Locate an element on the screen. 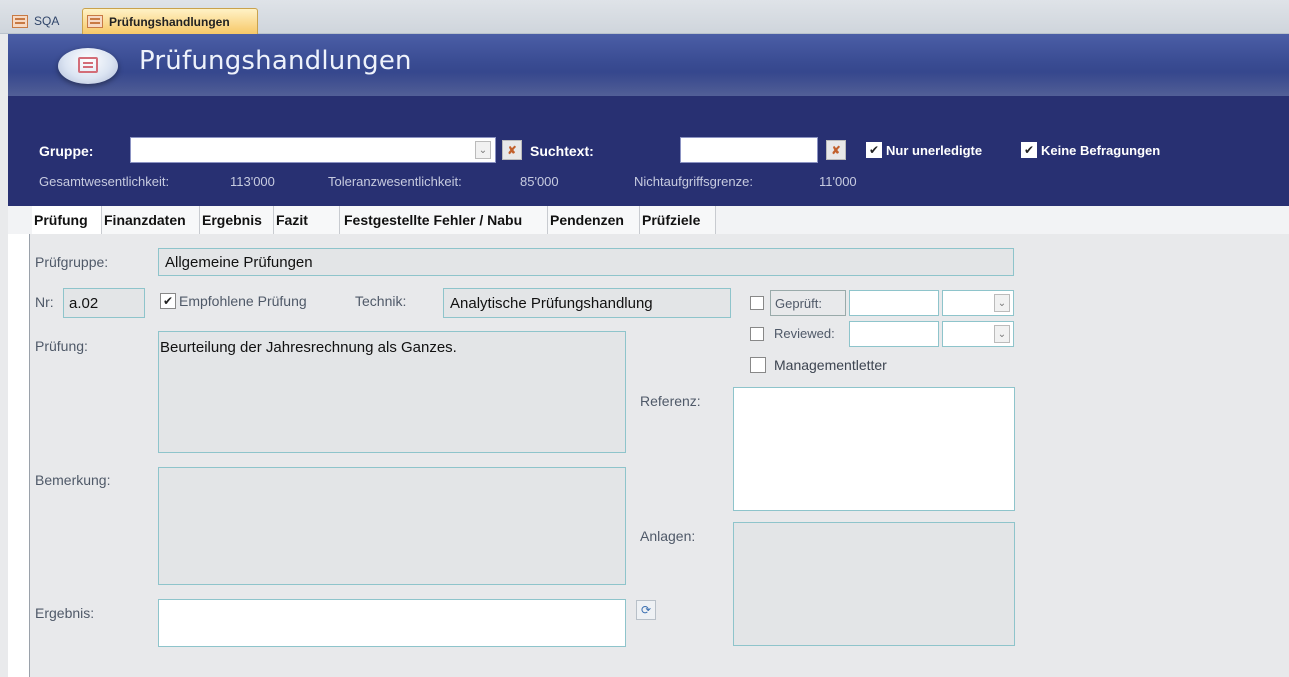  technik-label: Technik: is located at coordinates (381, 301).